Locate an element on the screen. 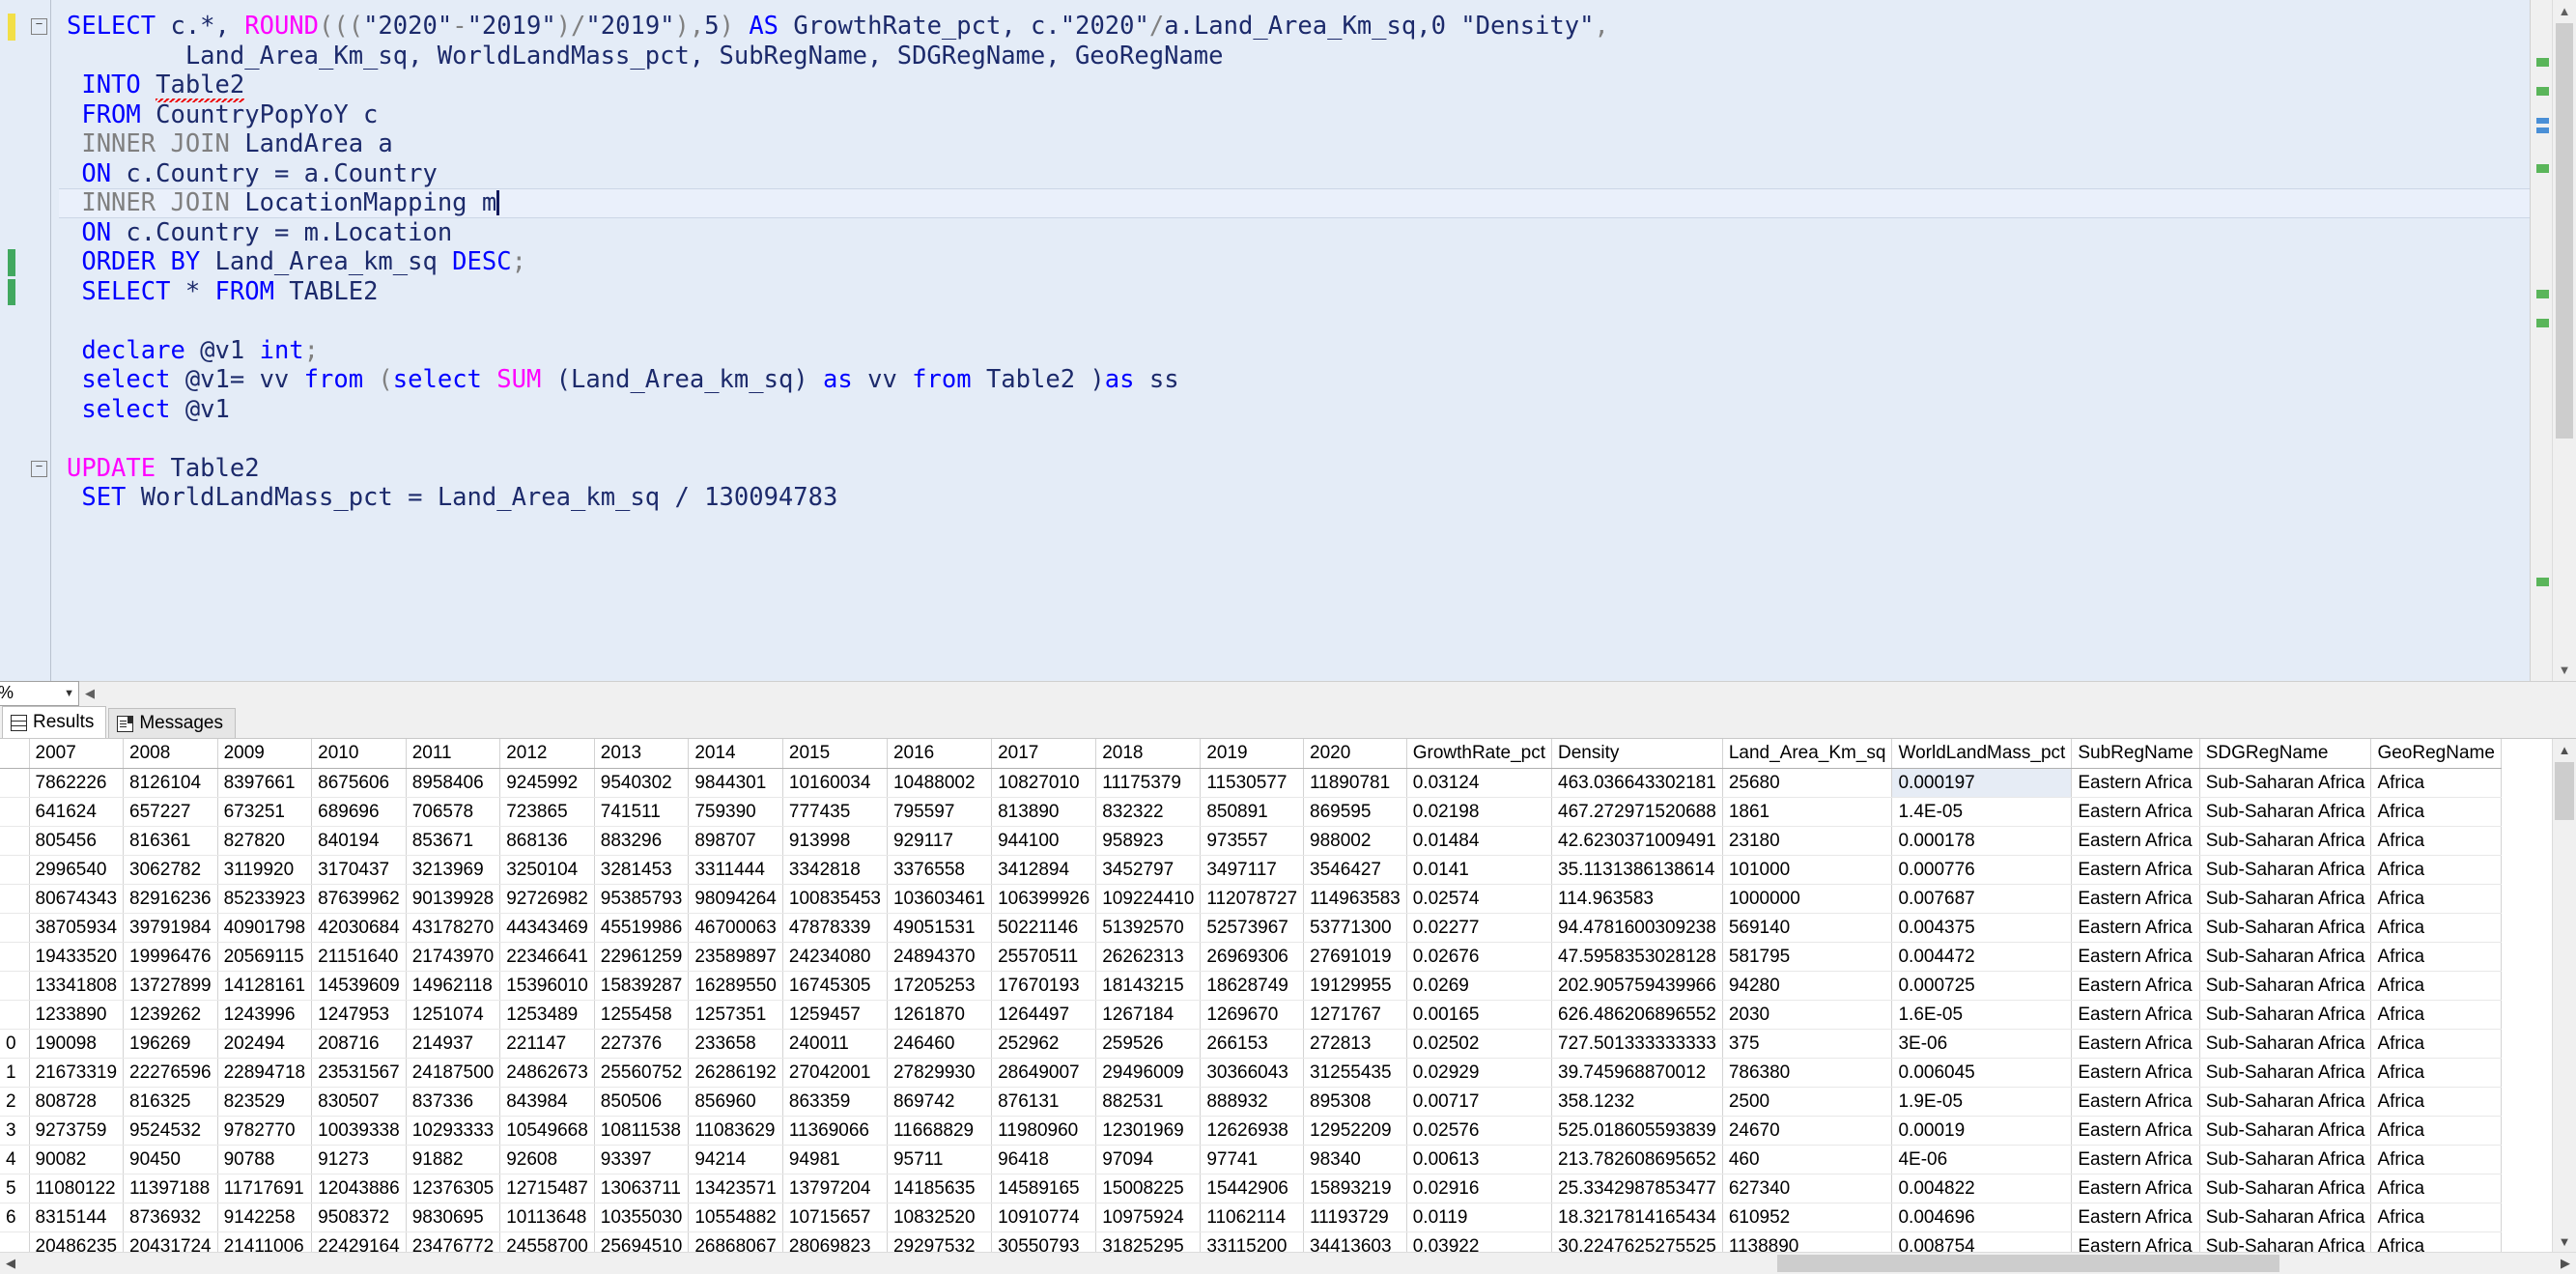 Image resolution: width=2576 pixels, height=1274 pixels. table-cell: 12043886 is located at coordinates (359, 1189).